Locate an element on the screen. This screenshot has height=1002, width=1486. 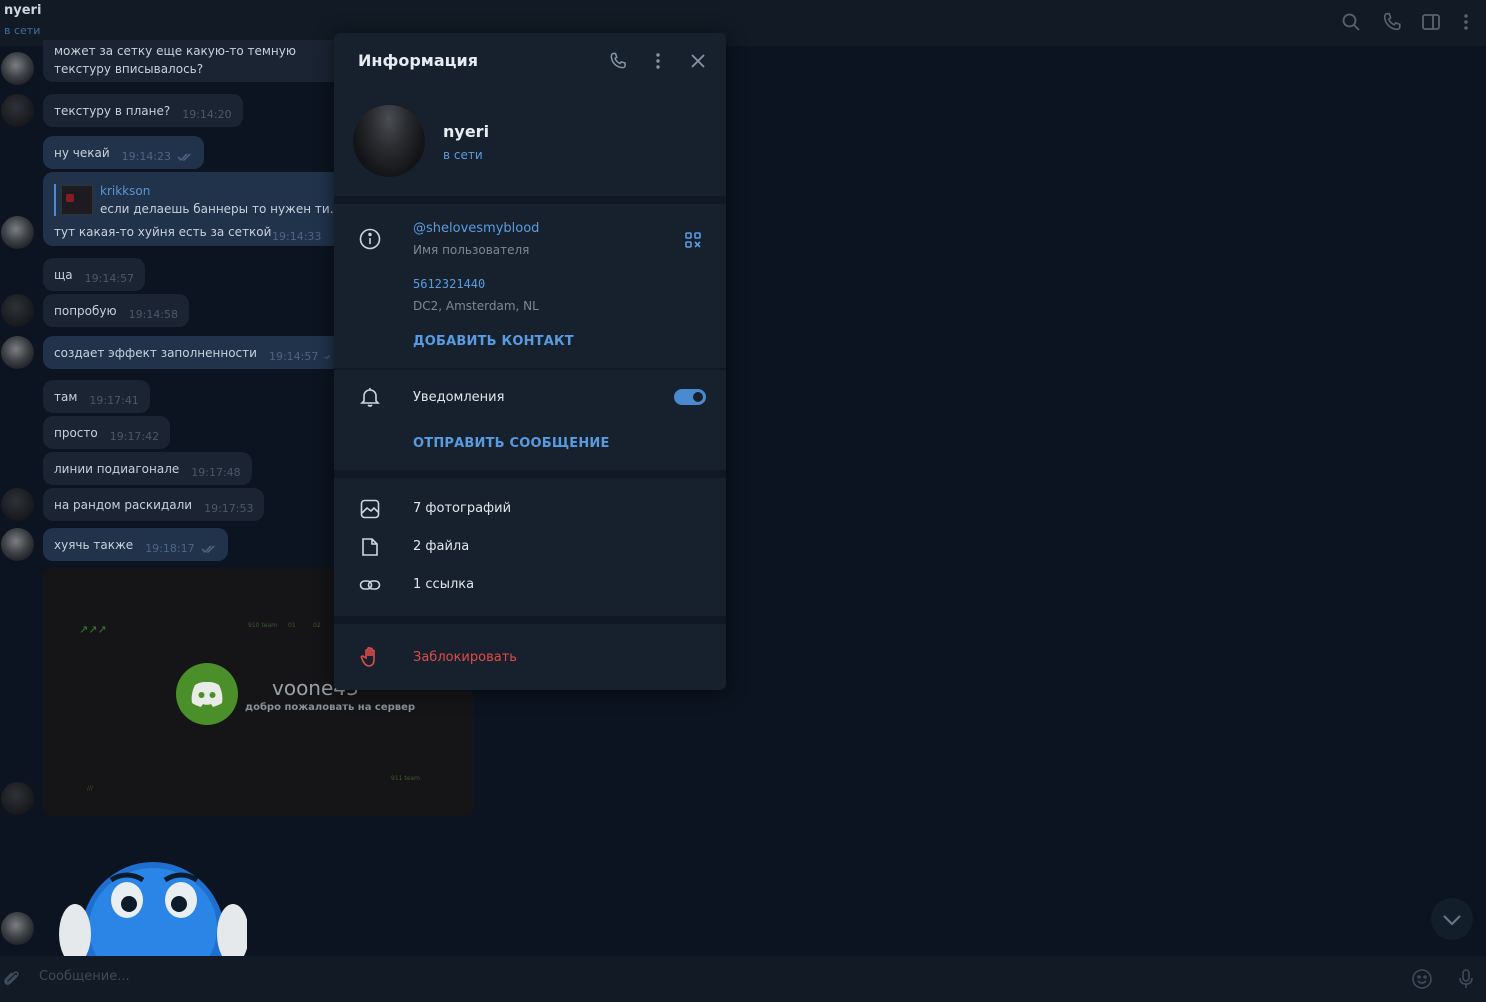
reply-thumbnail is located at coordinates (77, 200).